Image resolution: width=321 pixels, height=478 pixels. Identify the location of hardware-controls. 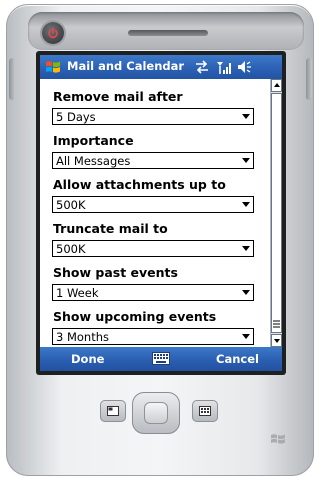
(156, 415).